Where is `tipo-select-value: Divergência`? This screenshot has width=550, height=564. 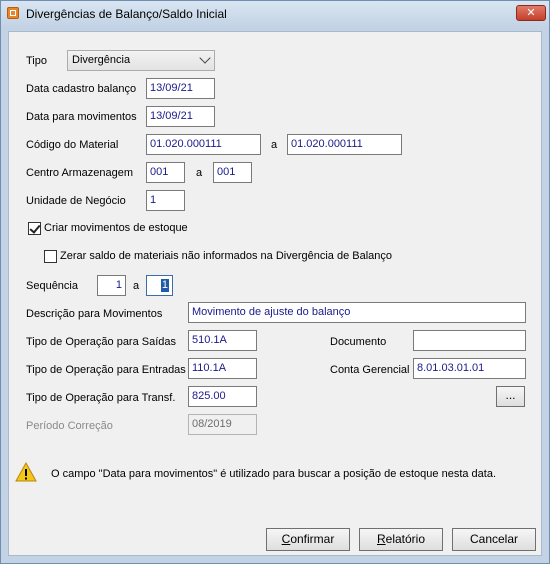
tipo-select-value: Divergência is located at coordinates (101, 60).